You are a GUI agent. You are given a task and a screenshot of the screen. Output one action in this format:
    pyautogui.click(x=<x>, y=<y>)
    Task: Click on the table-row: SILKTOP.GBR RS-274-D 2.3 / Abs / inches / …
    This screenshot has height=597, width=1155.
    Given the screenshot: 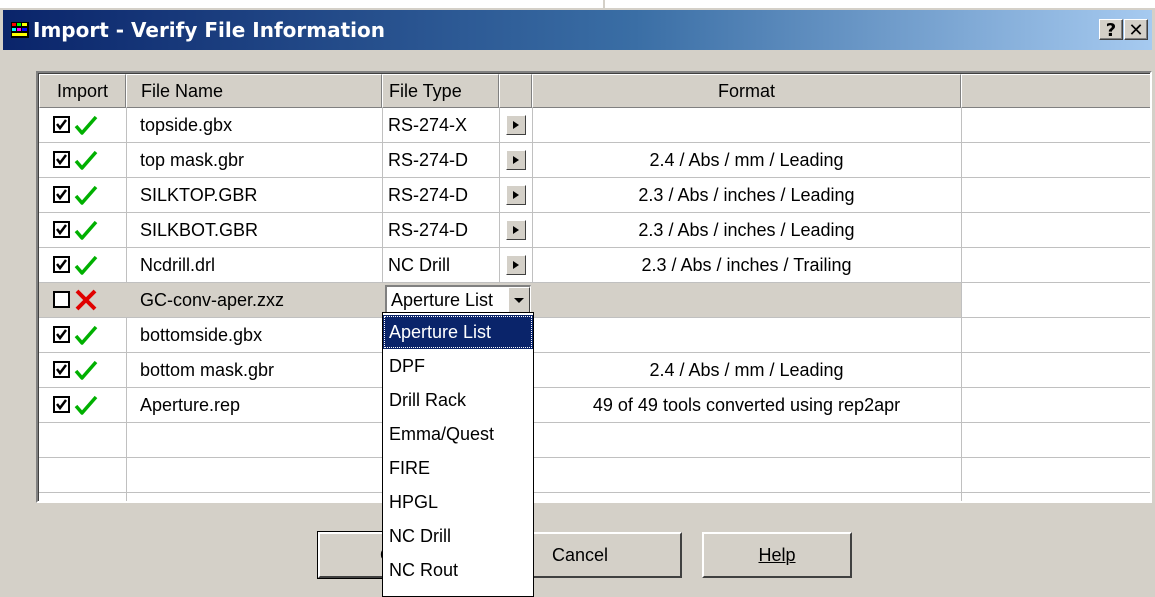 What is the action you would take?
    pyautogui.click(x=594, y=195)
    